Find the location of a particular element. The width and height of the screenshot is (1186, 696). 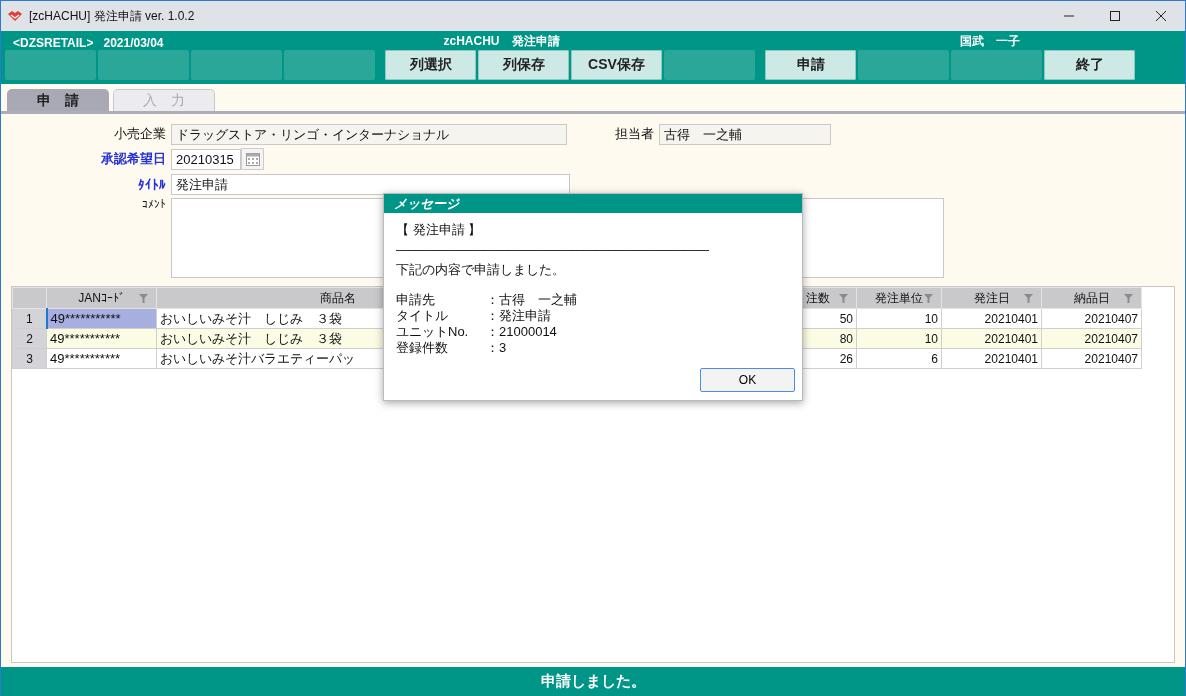

detail-label: タイトル is located at coordinates (422, 316).